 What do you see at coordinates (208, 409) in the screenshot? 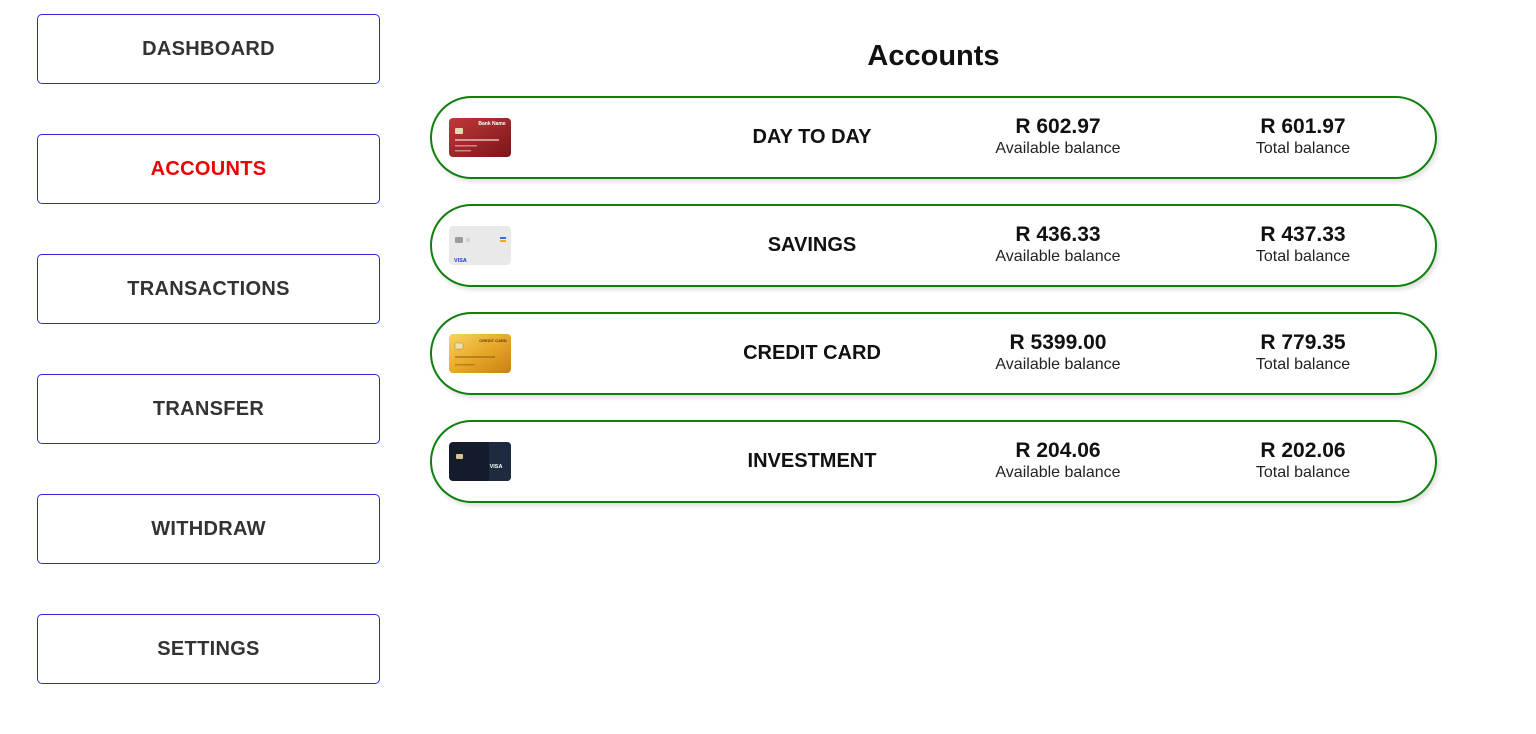
I see `transfer-button: TRANSFER` at bounding box center [208, 409].